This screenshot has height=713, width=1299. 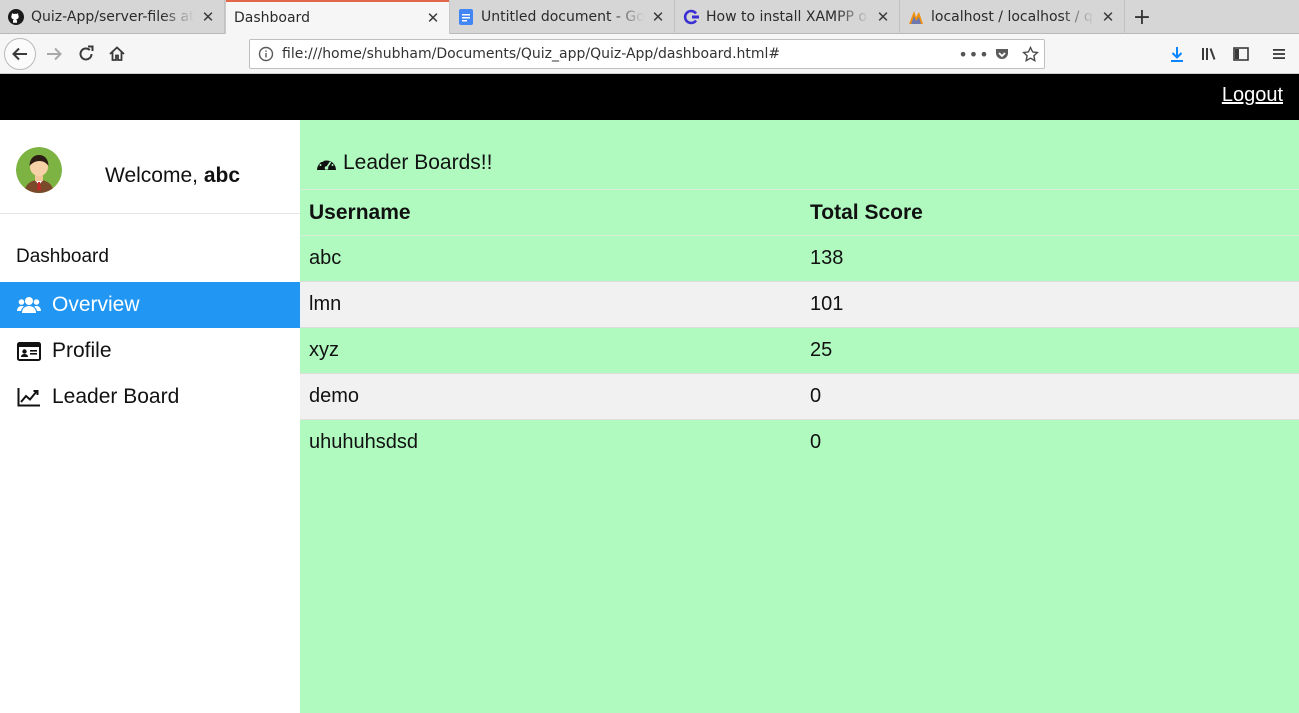 I want to click on back-arrow-icon, so click(x=19, y=54).